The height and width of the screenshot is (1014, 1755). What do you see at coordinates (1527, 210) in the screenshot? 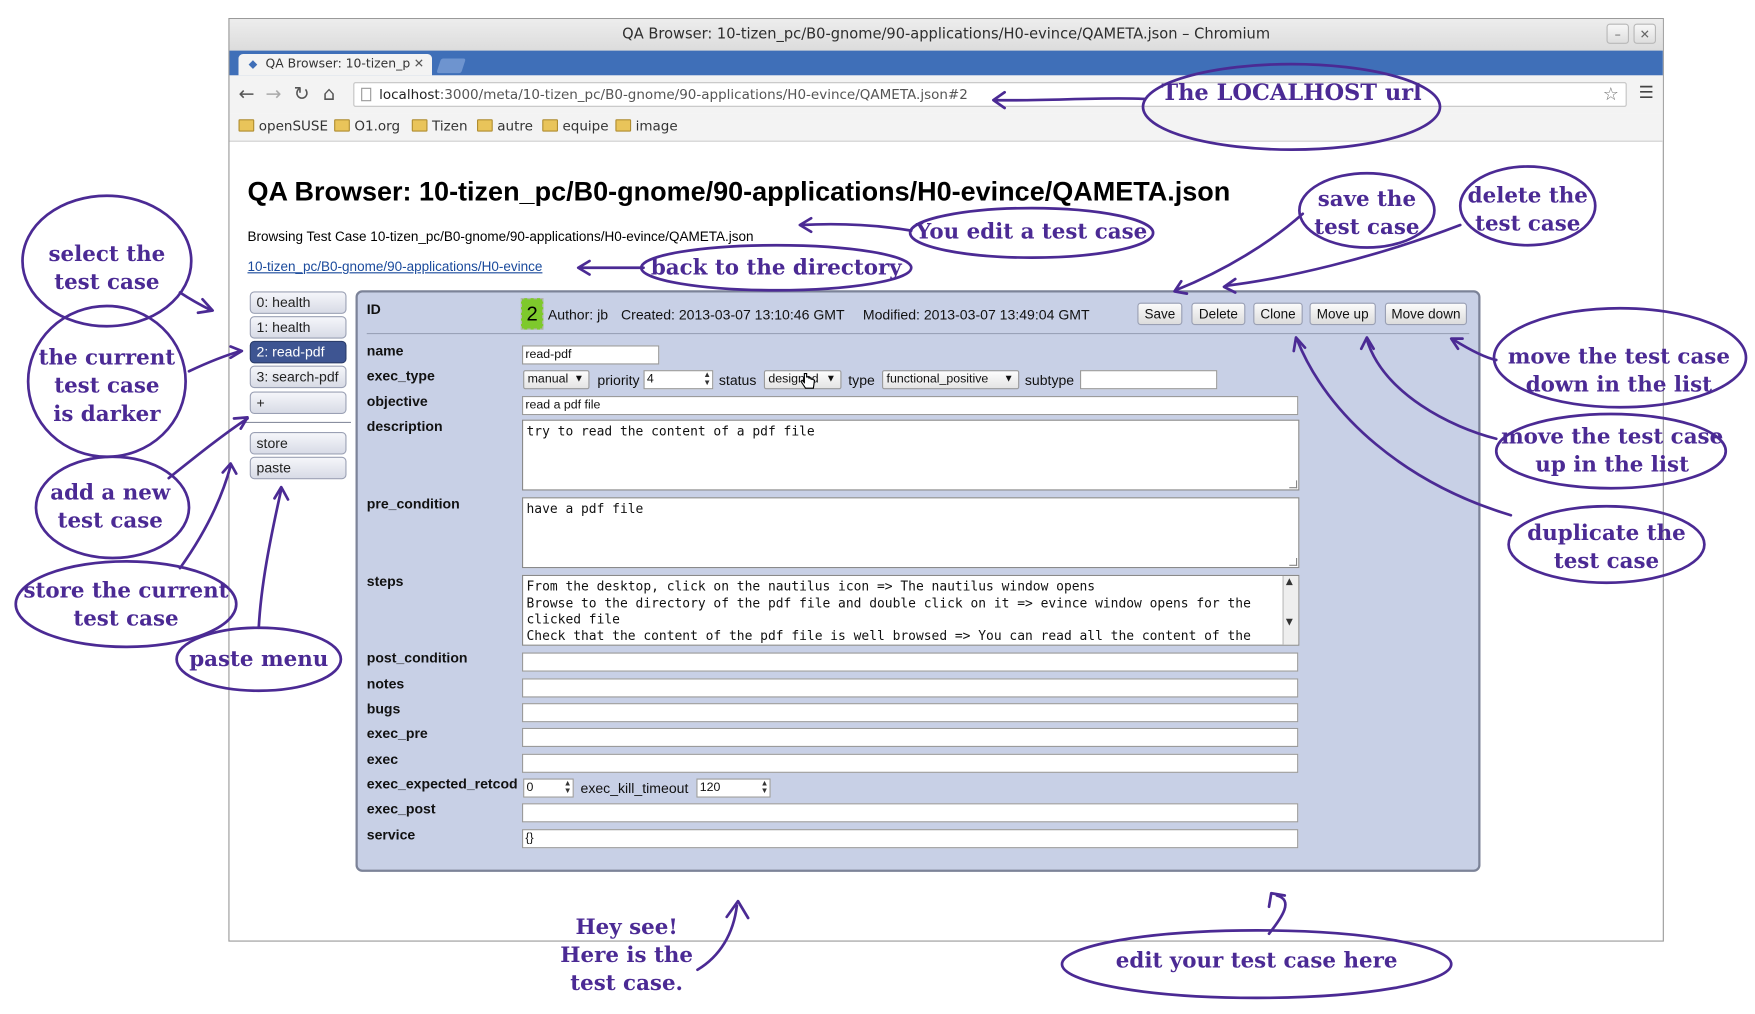
I see `annotation-delete: delete the test case` at bounding box center [1527, 210].